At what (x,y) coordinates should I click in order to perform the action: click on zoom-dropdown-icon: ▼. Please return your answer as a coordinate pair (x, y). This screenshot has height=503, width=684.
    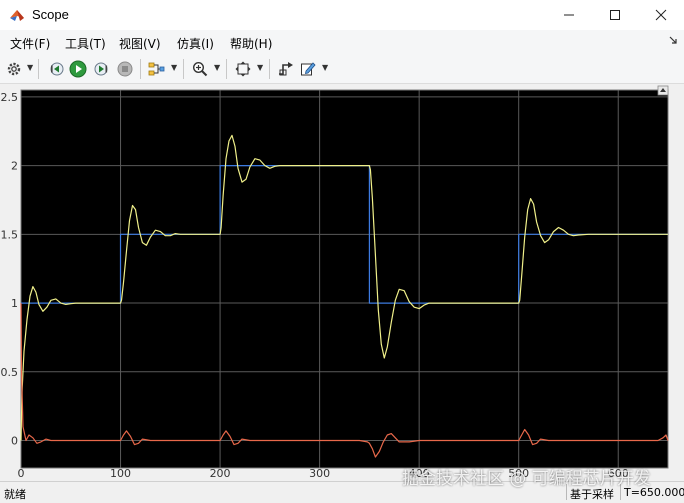
    Looking at the image, I should click on (217, 67).